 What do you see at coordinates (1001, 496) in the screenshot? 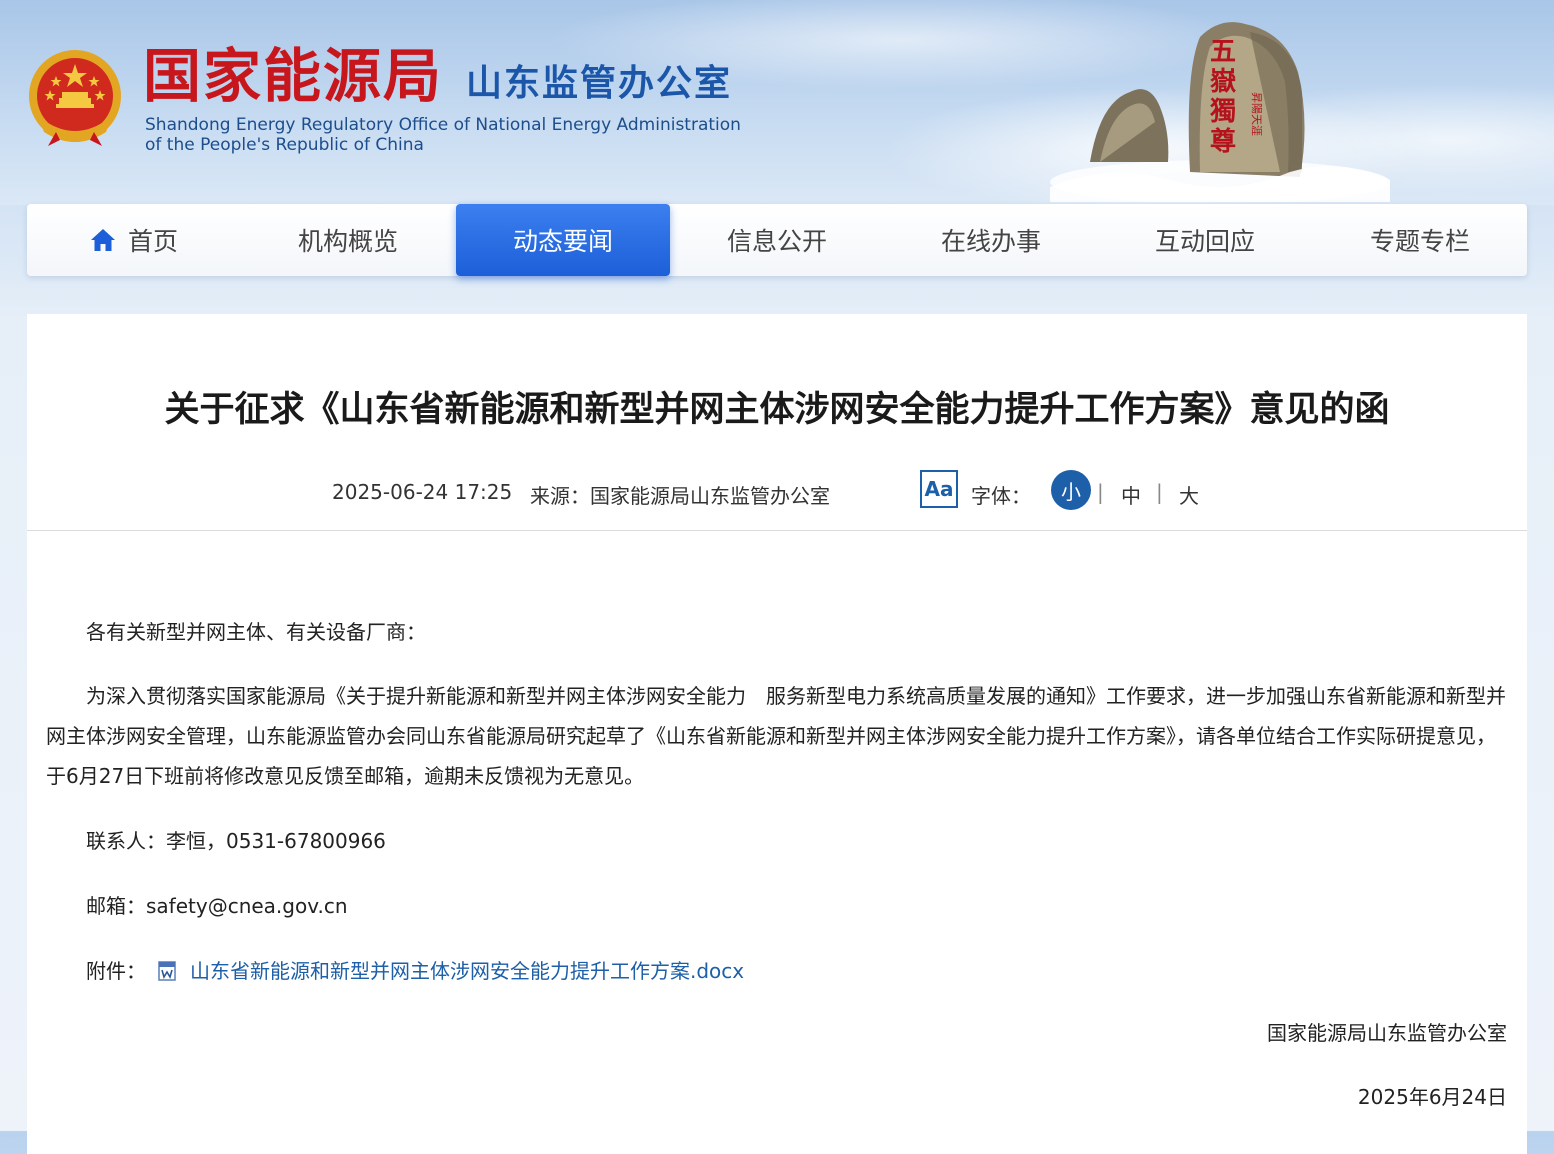
I see `font-size-label: 字体：` at bounding box center [1001, 496].